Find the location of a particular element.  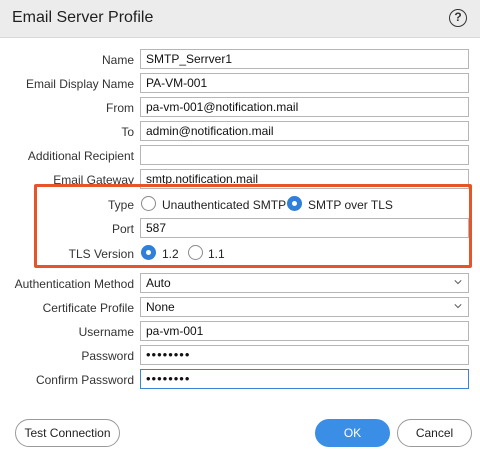

display-name-row: Email Display Name PA-VM-001 is located at coordinates (240, 84).